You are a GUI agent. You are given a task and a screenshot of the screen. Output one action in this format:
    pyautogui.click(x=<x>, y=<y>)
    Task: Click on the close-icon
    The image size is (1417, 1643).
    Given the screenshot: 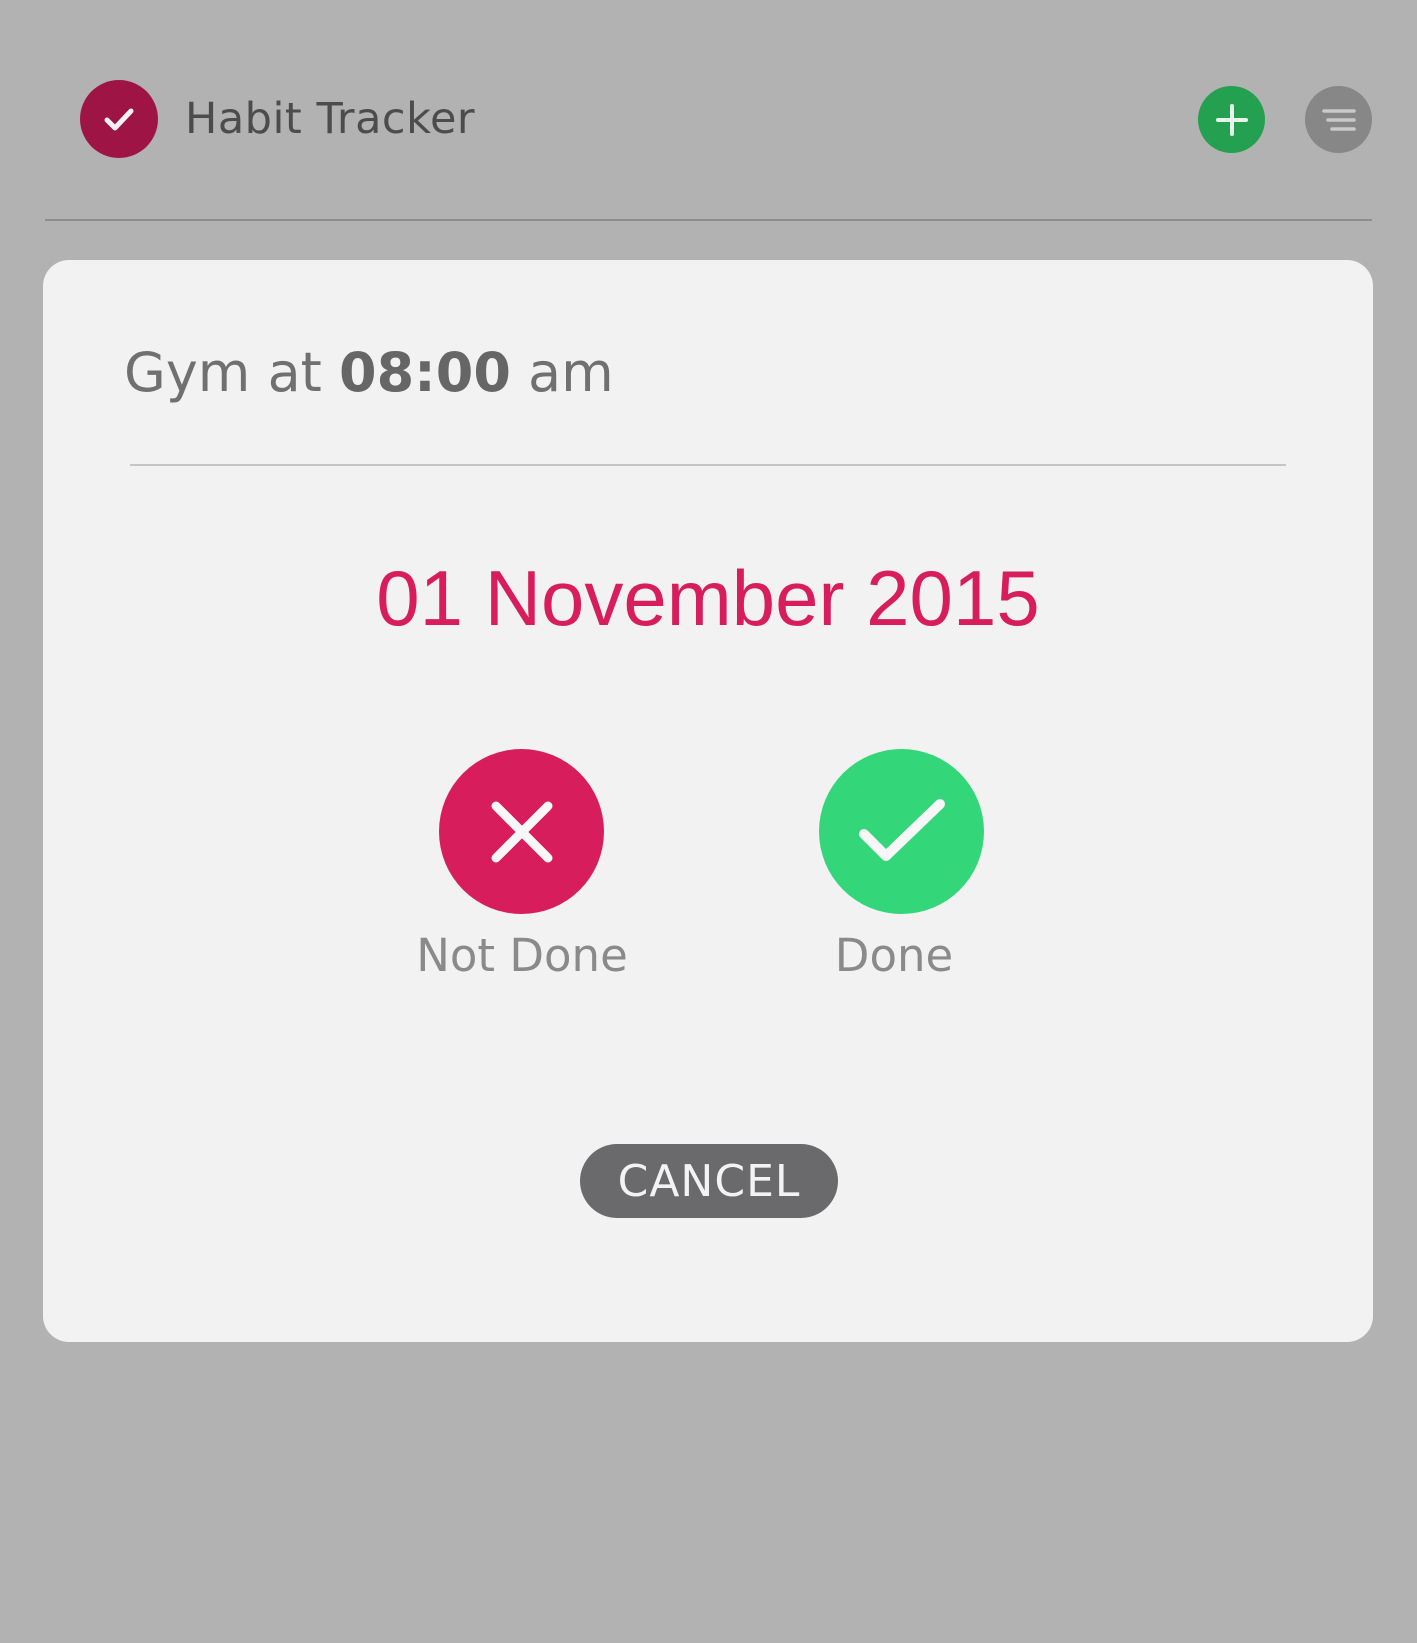 What is the action you would take?
    pyautogui.click(x=521, y=831)
    